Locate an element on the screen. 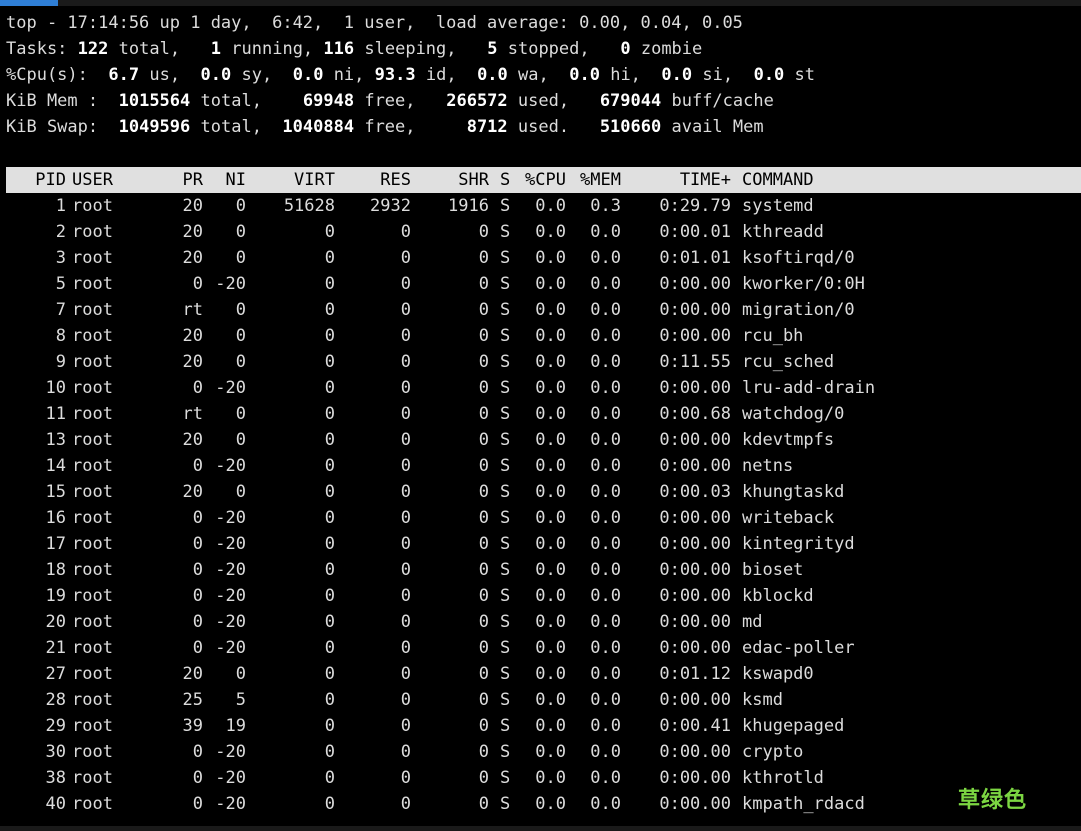 The width and height of the screenshot is (1081, 831). cpu-si-label: si, is located at coordinates (718, 75).